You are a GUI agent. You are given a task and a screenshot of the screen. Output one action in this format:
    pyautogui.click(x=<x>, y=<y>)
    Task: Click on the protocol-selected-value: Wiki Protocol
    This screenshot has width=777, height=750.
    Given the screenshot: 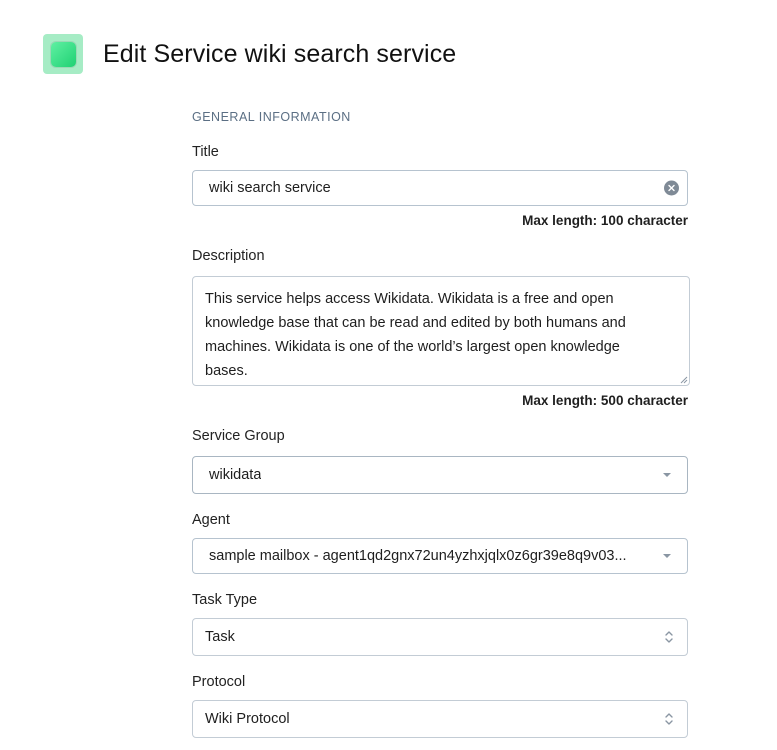 What is the action you would take?
    pyautogui.click(x=247, y=719)
    